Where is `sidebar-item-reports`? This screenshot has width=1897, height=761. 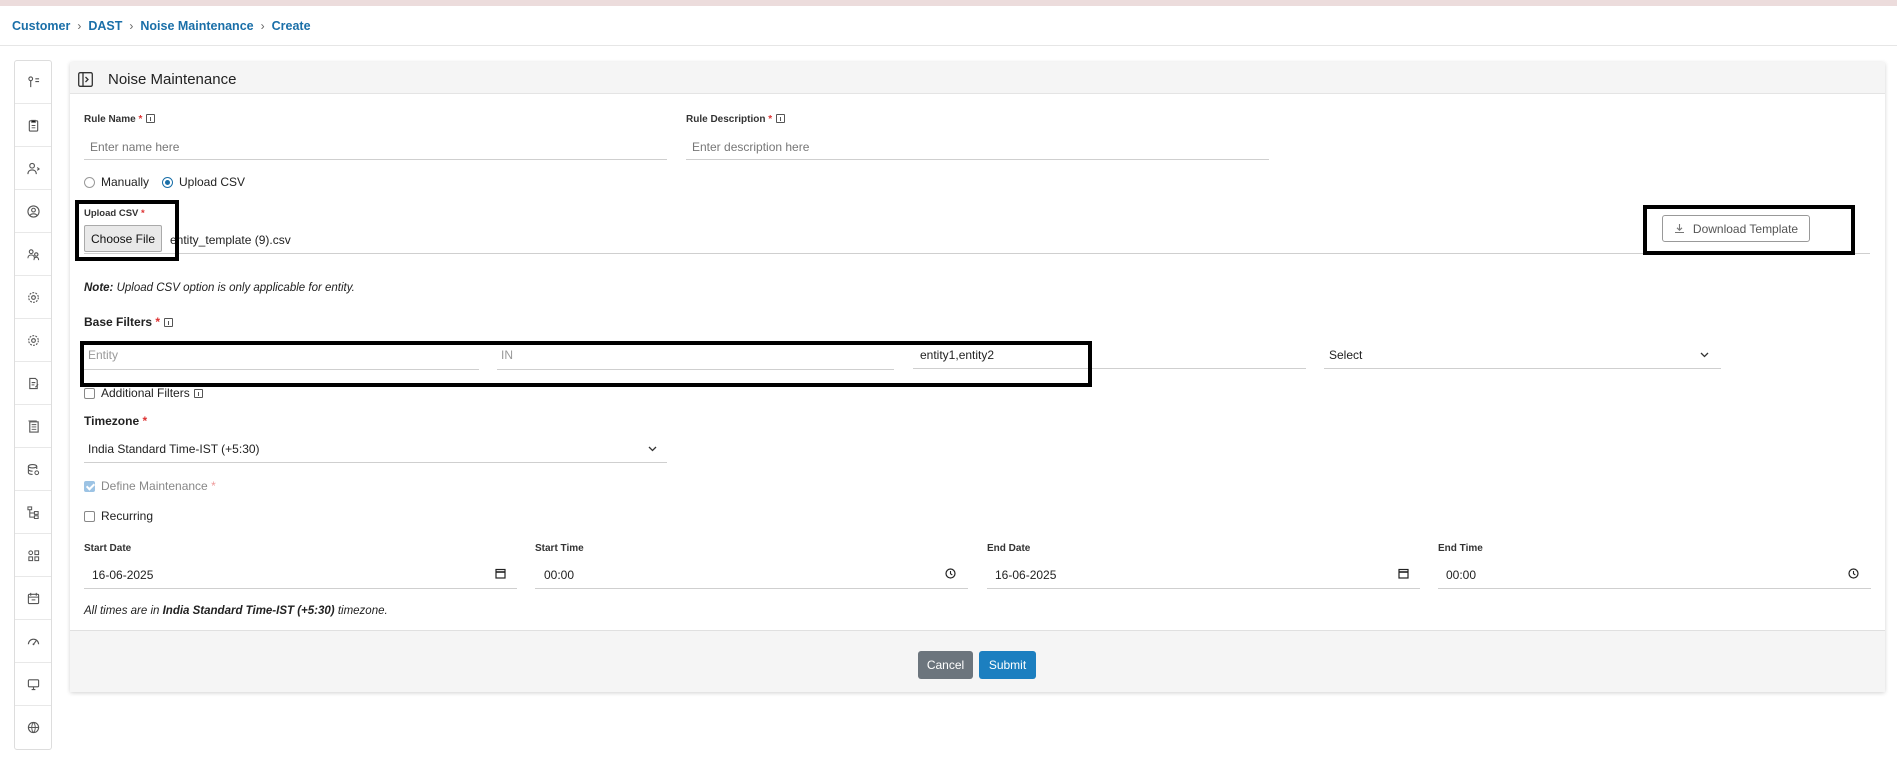 sidebar-item-reports is located at coordinates (33, 426).